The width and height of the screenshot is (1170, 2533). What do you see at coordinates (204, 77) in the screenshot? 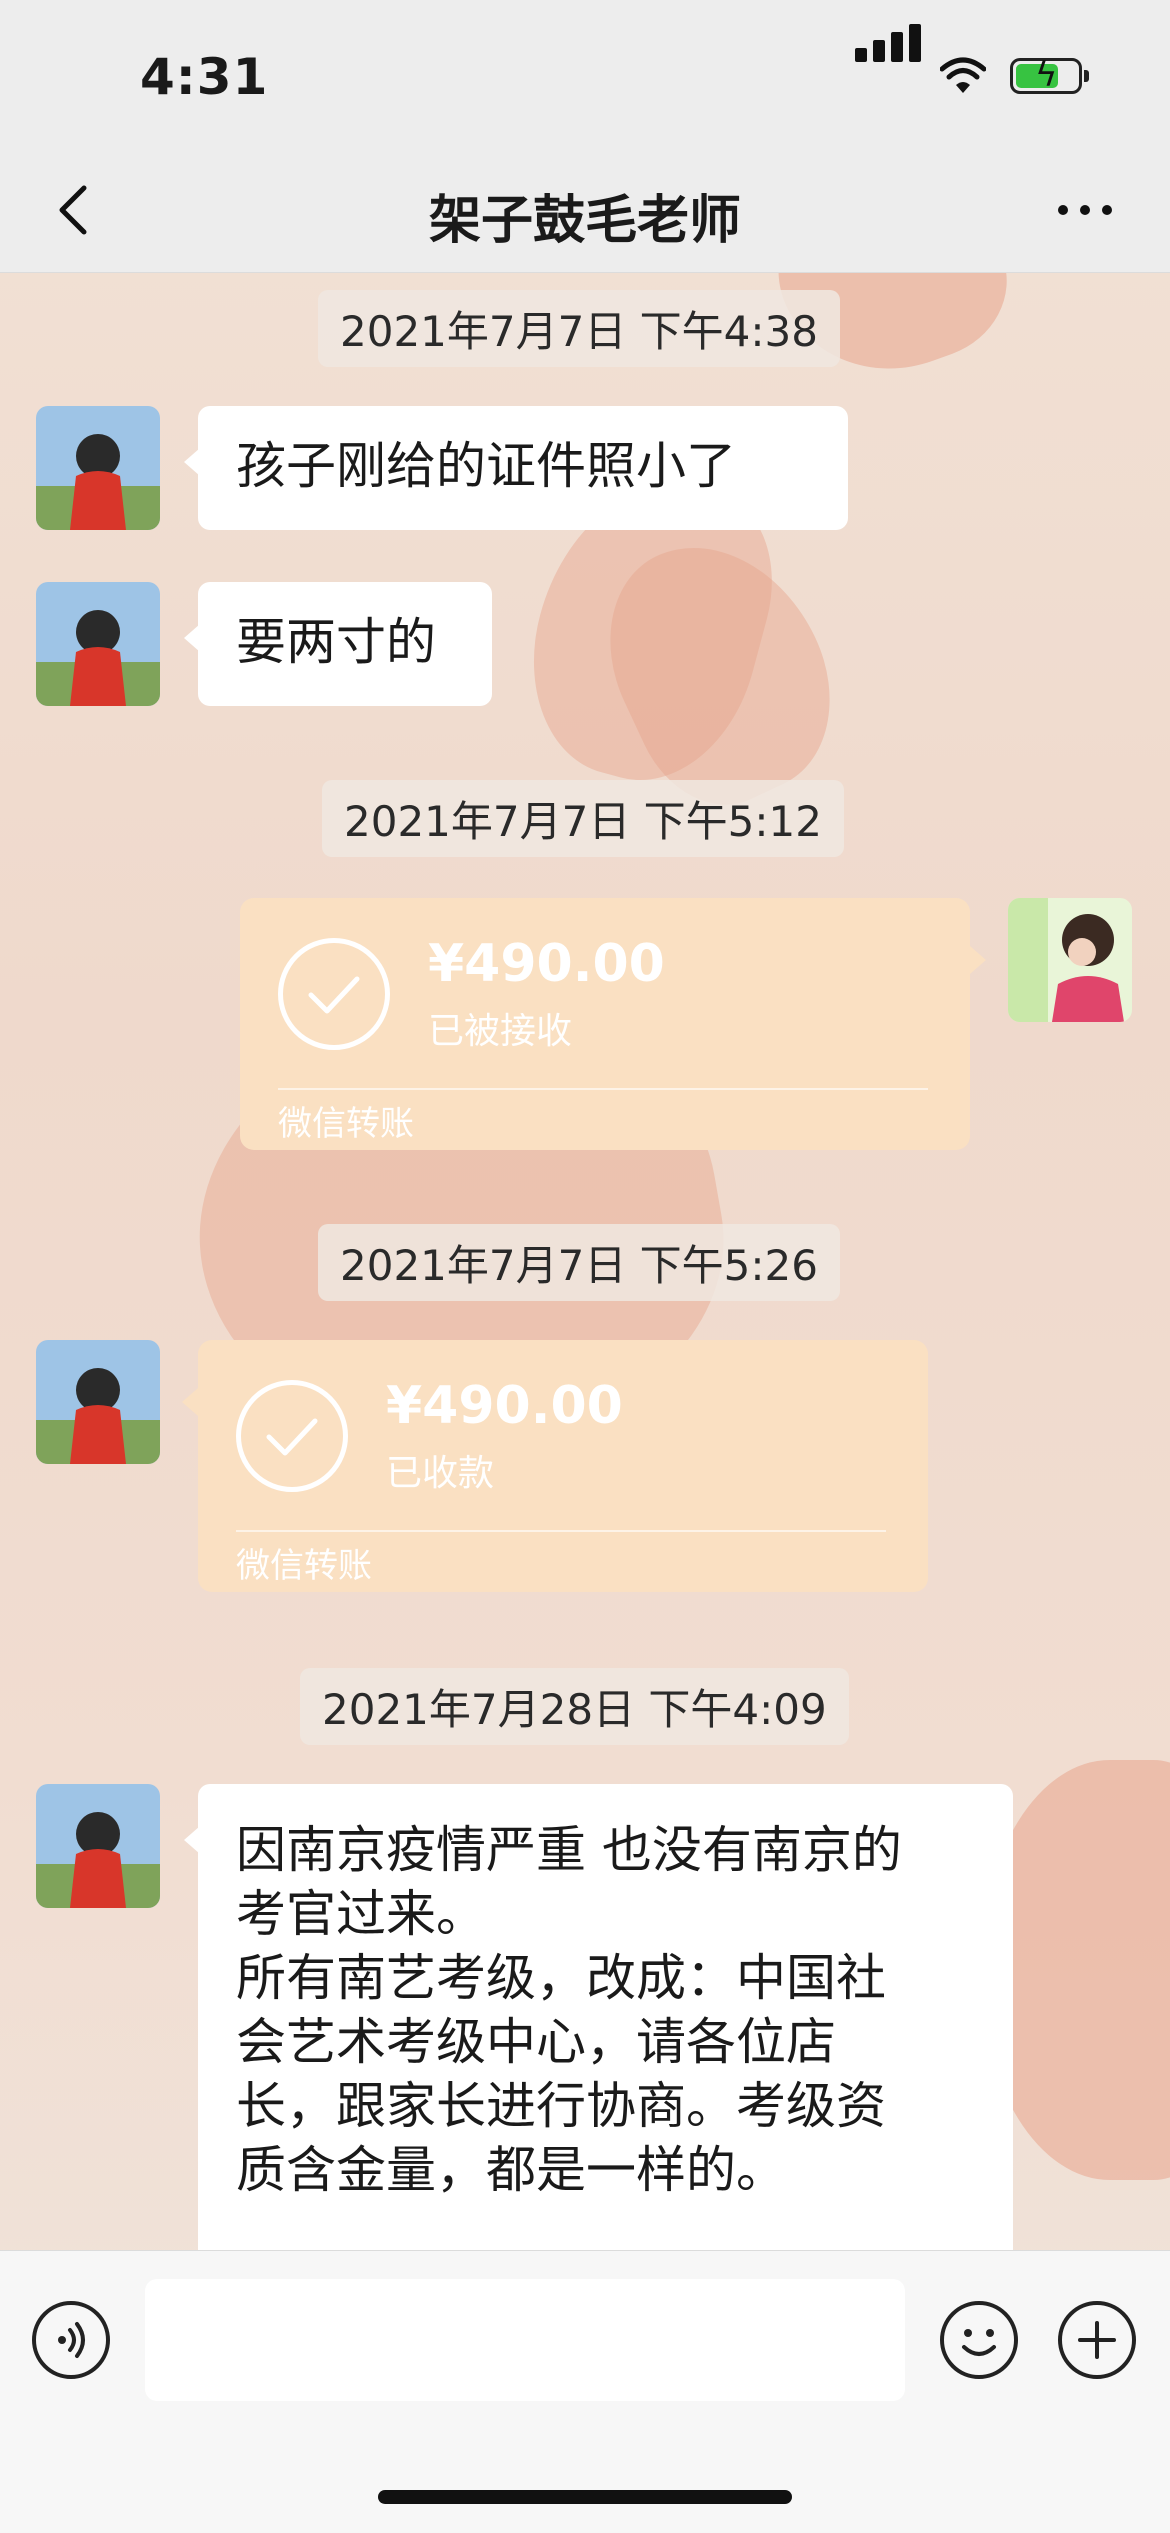
I see `status-time: 4:31` at bounding box center [204, 77].